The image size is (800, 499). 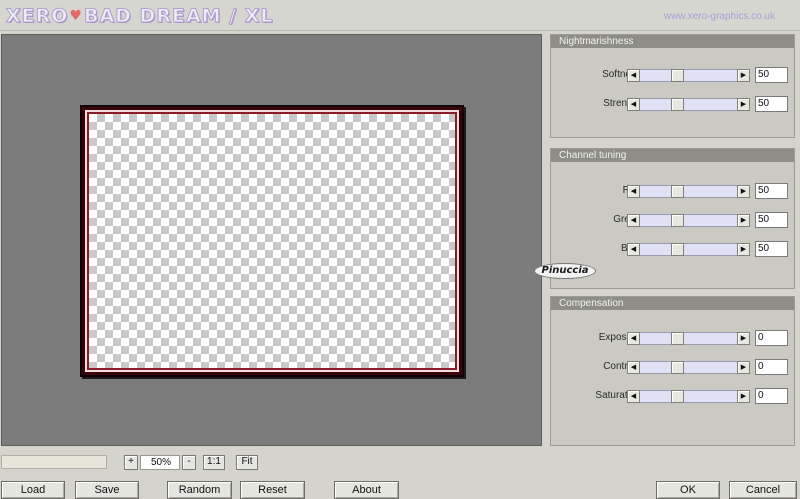 What do you see at coordinates (160, 462) in the screenshot?
I see `zoom-level-field: 50%` at bounding box center [160, 462].